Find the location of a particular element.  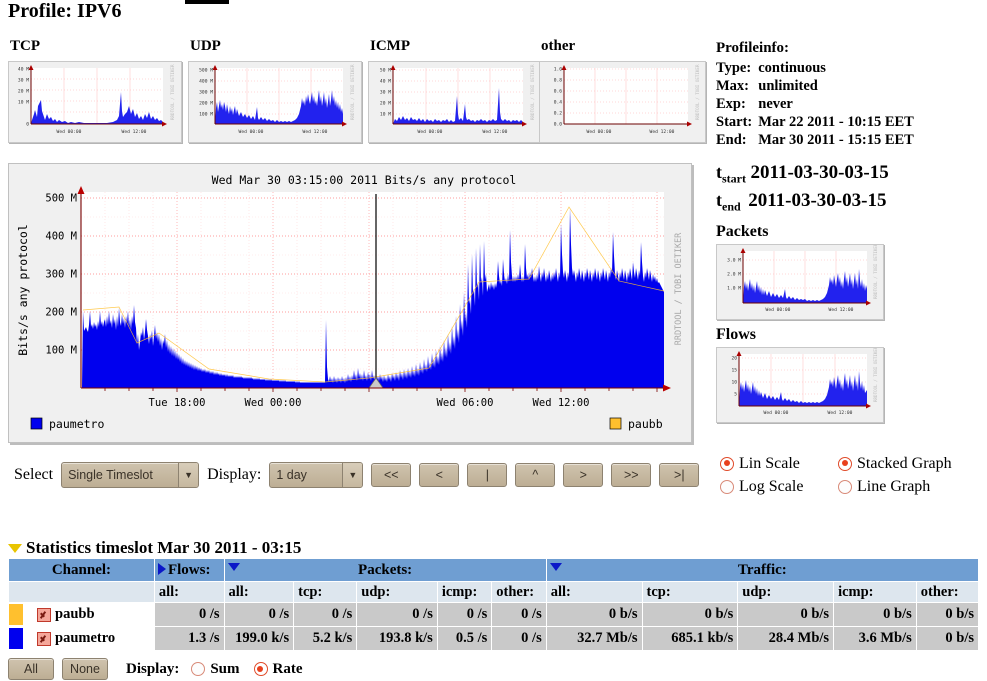

radio-stacked-graph: Stacked Graph is located at coordinates (895, 463).